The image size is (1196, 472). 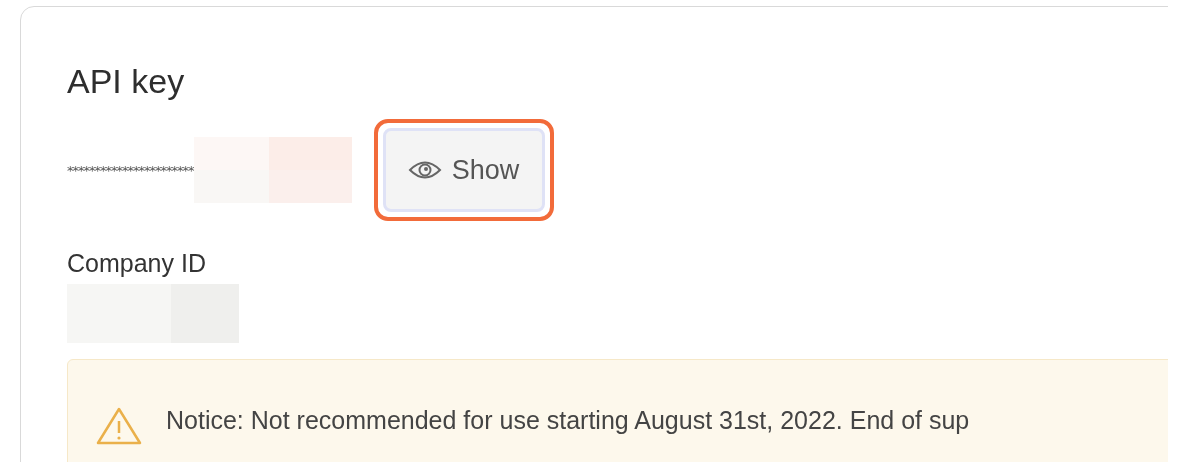 What do you see at coordinates (136, 263) in the screenshot?
I see `field-label: Company ID` at bounding box center [136, 263].